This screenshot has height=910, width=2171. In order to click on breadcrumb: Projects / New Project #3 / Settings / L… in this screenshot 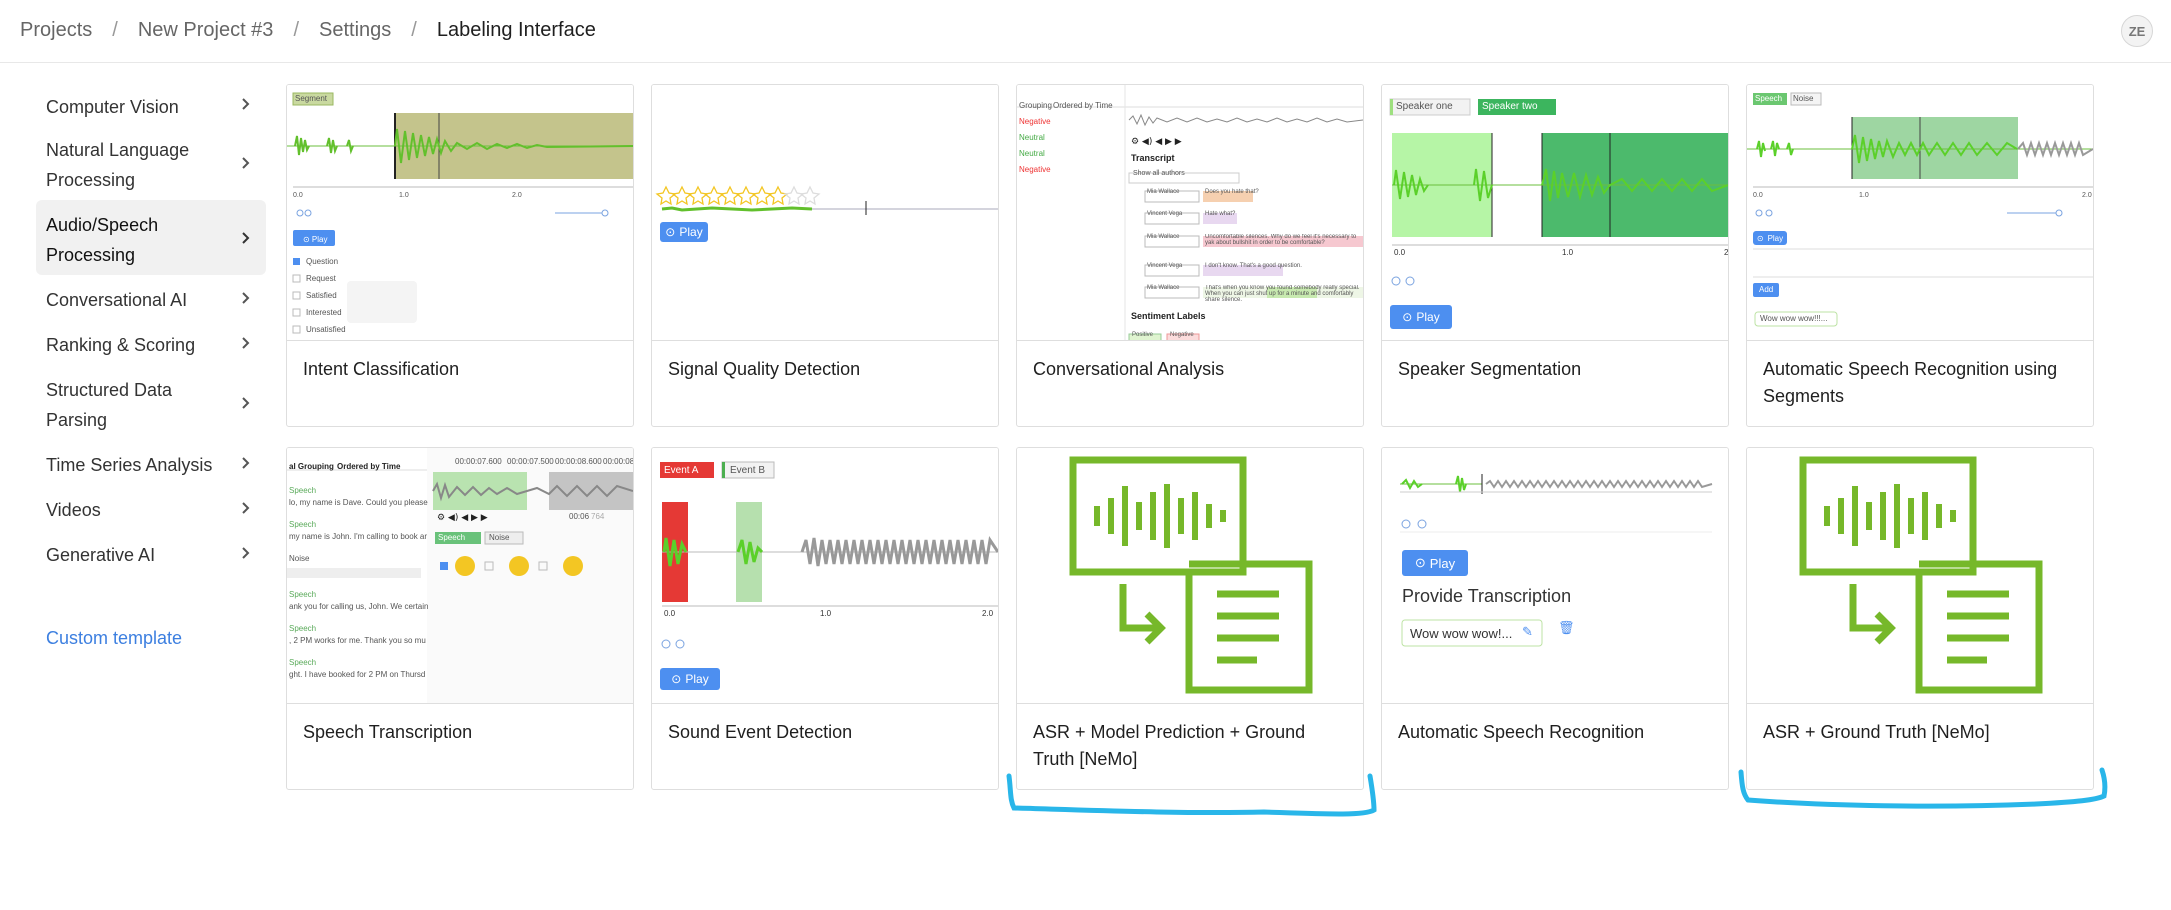, I will do `click(308, 30)`.